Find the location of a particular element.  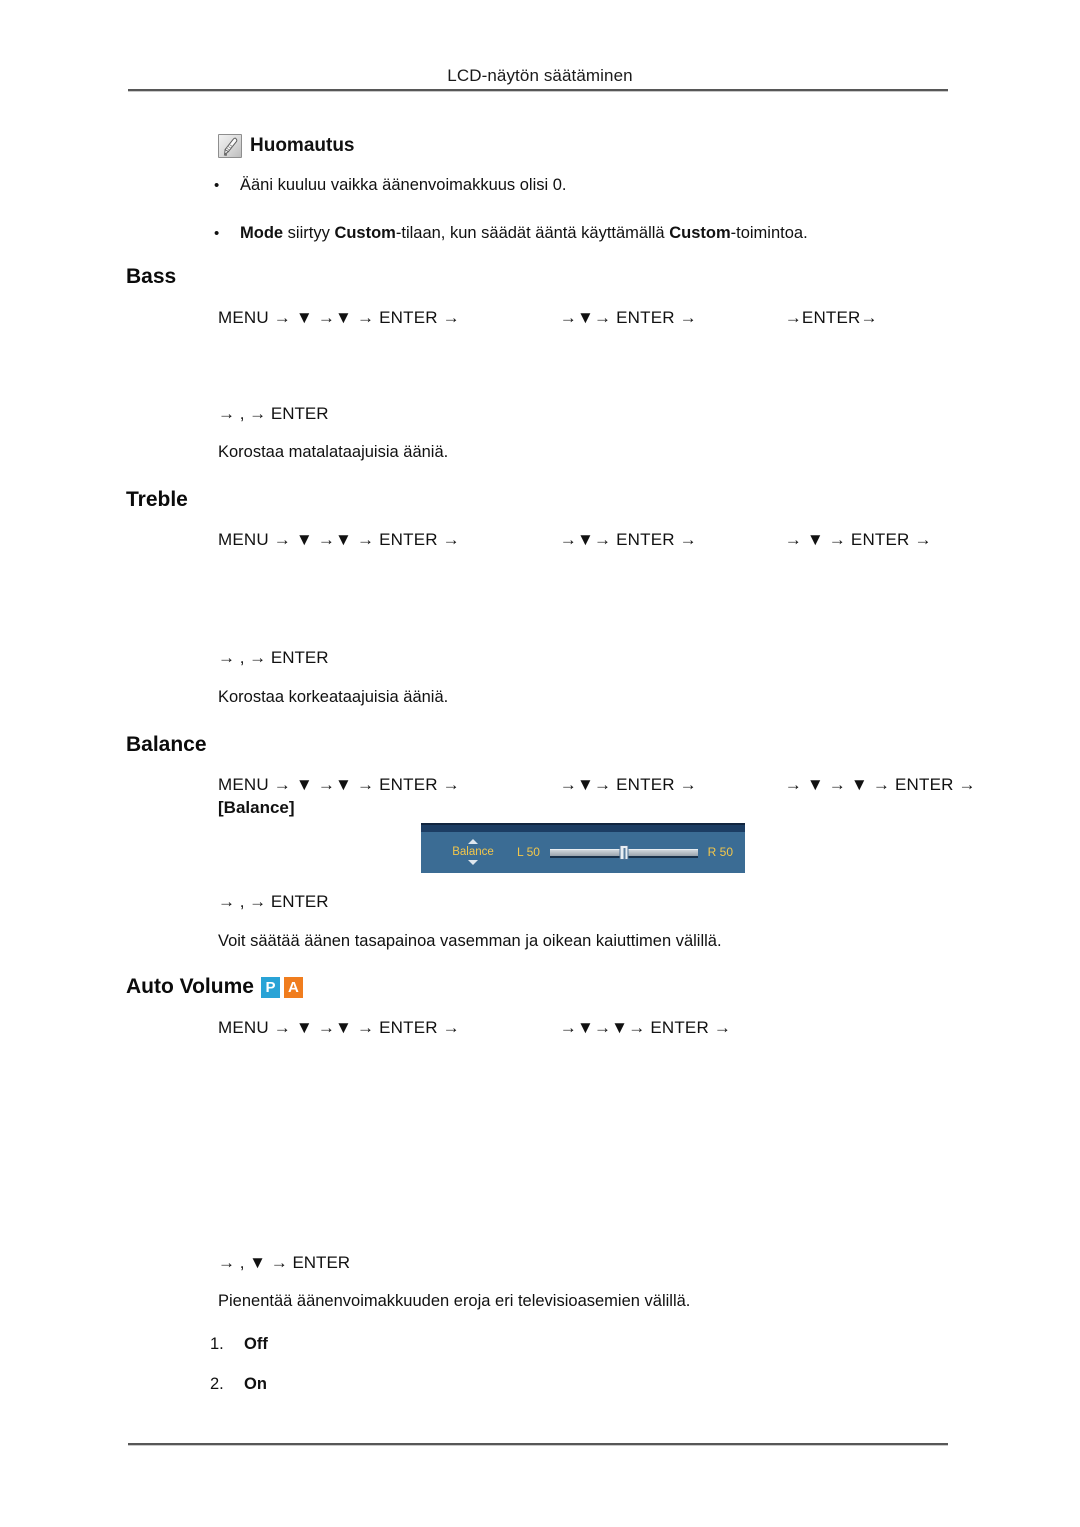

description-treble: Korostaa korkeataajuisia ääniä. is located at coordinates (333, 697).